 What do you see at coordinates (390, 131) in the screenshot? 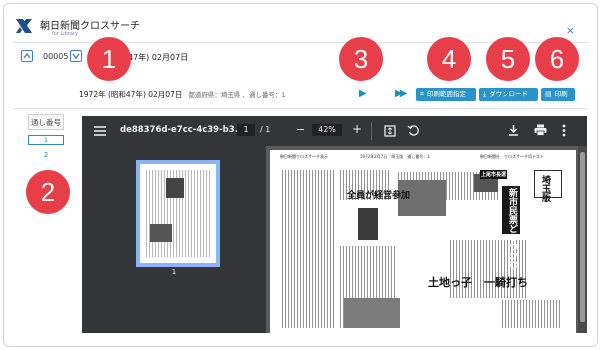
I see `fit-page-icon` at bounding box center [390, 131].